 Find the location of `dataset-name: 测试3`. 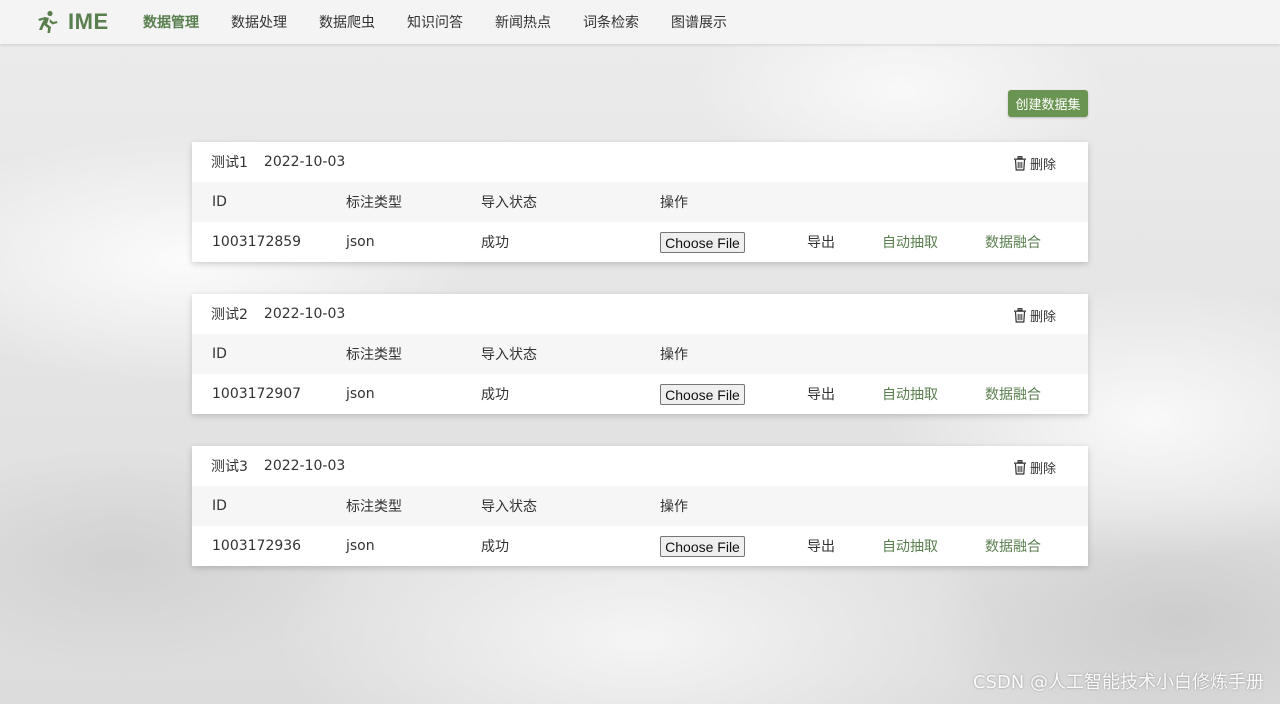

dataset-name: 测试3 is located at coordinates (229, 467).